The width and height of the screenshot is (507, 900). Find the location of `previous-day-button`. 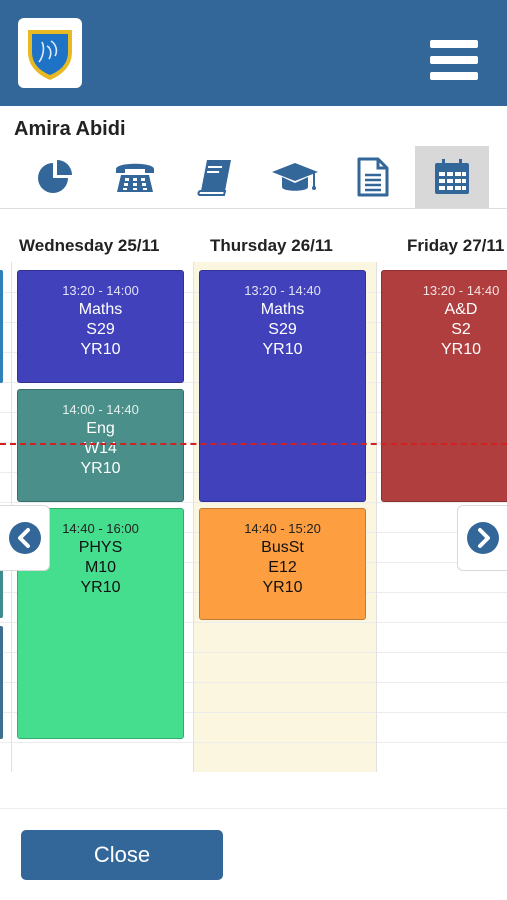

previous-day-button is located at coordinates (25, 538).